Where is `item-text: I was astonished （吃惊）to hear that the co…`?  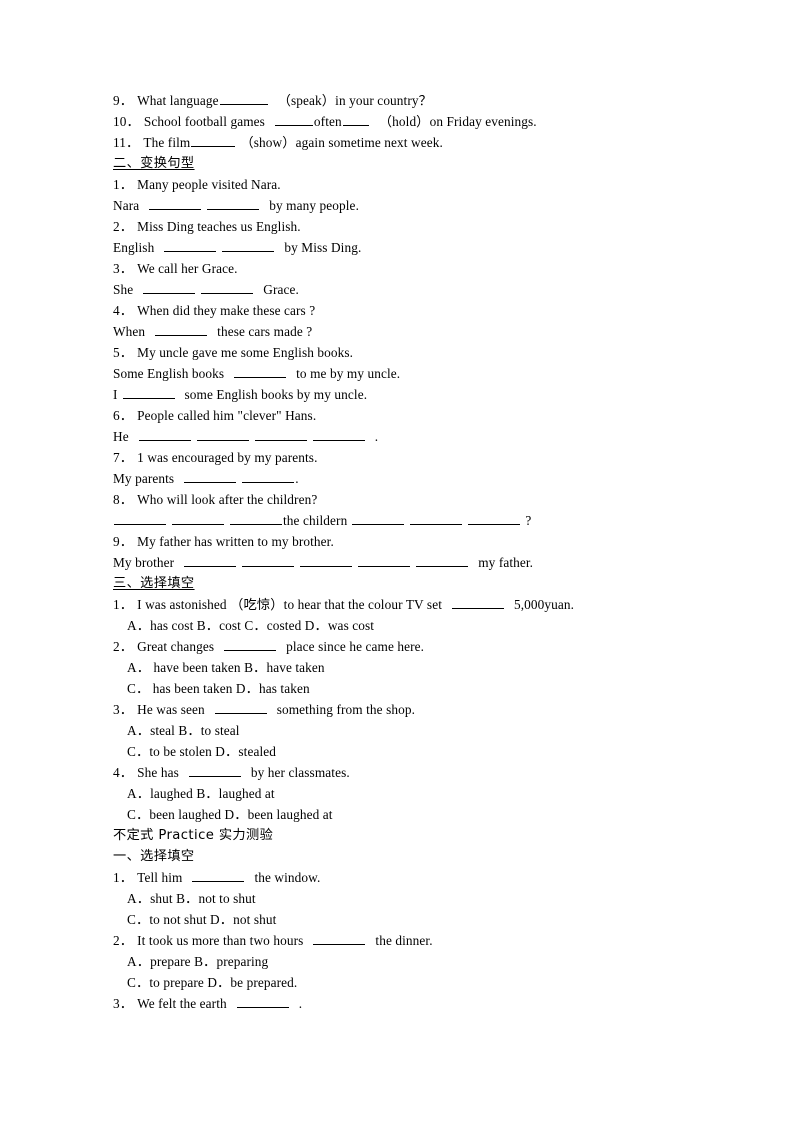 item-text: I was astonished （吃惊）to hear that the co… is located at coordinates (289, 604).